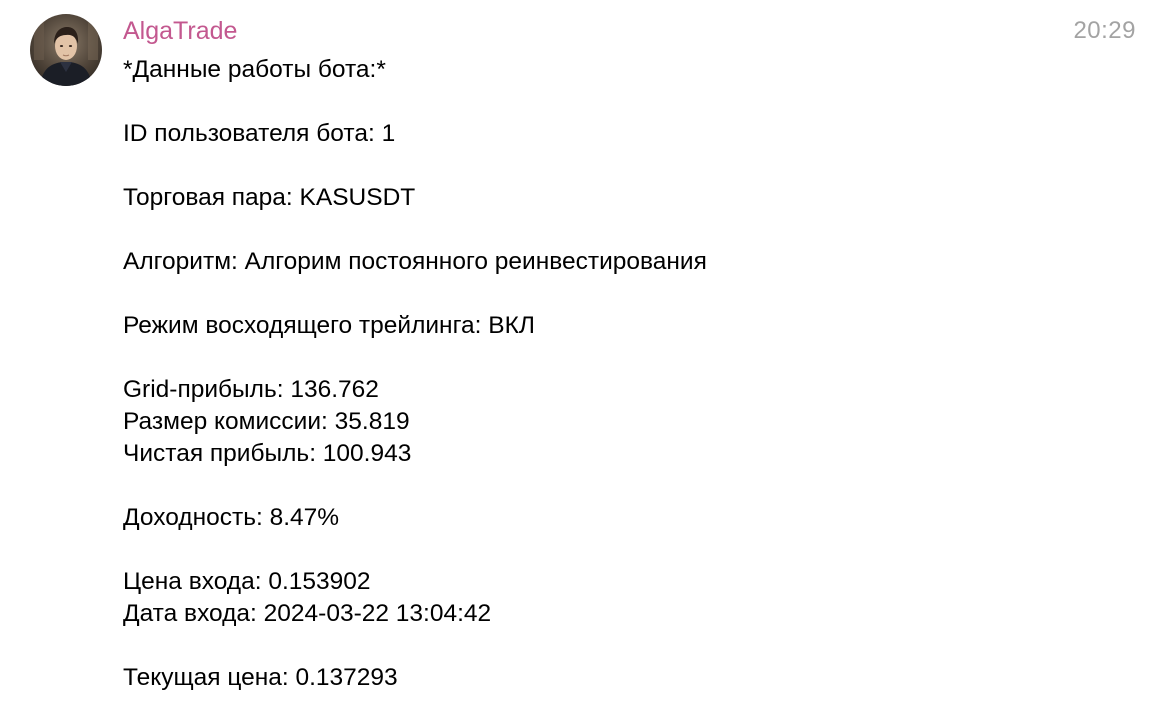 The height and width of the screenshot is (712, 1162). I want to click on message-line: Текущая цена: 0.137293, so click(260, 677).